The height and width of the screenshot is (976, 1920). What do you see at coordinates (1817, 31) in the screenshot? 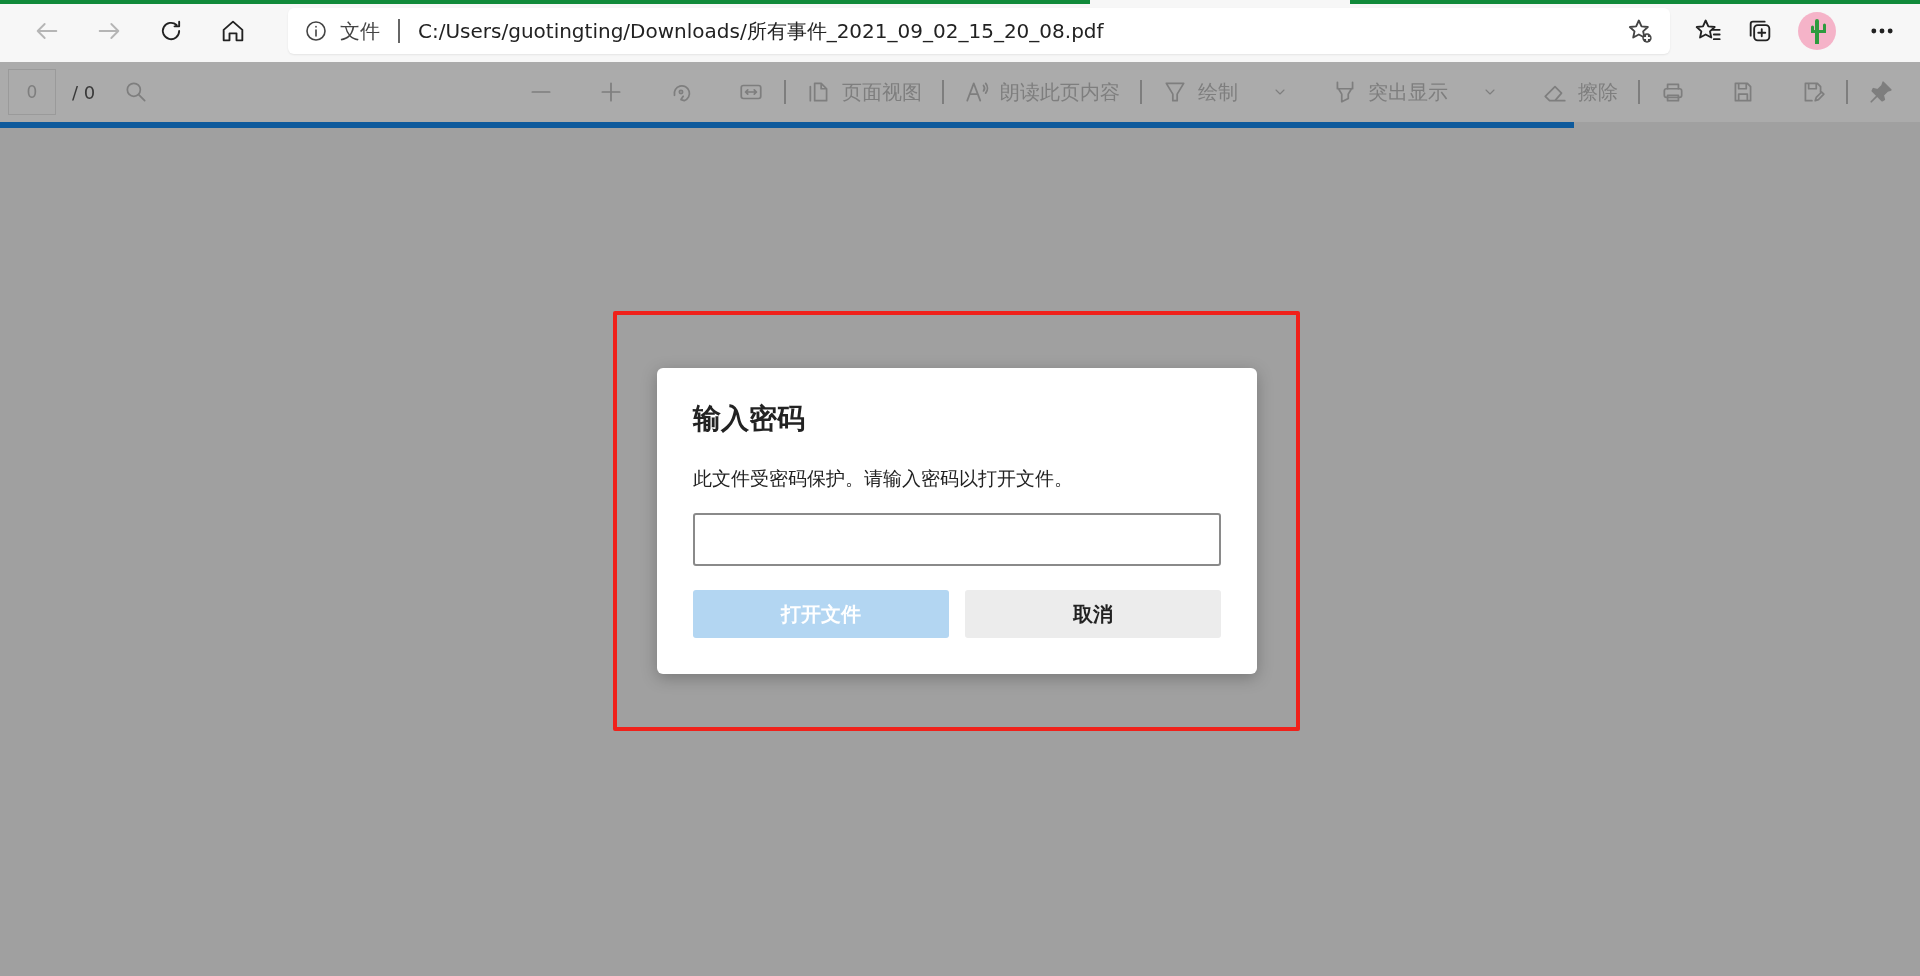
I see `profile-avatar` at bounding box center [1817, 31].